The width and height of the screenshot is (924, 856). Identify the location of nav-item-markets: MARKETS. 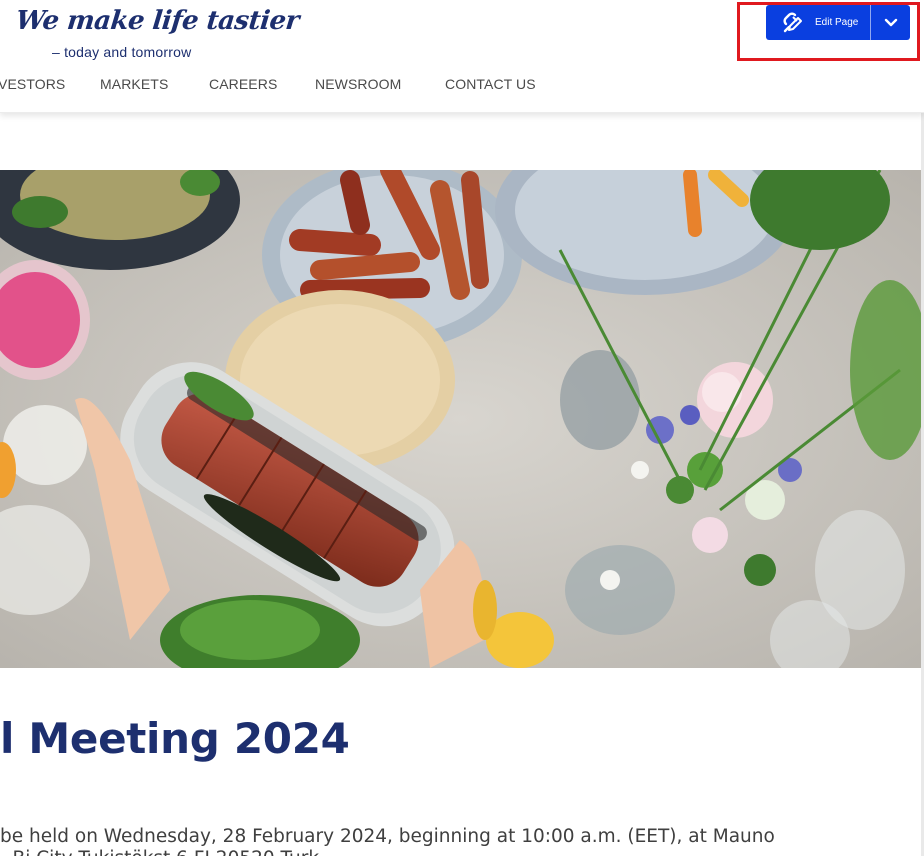
(134, 84).